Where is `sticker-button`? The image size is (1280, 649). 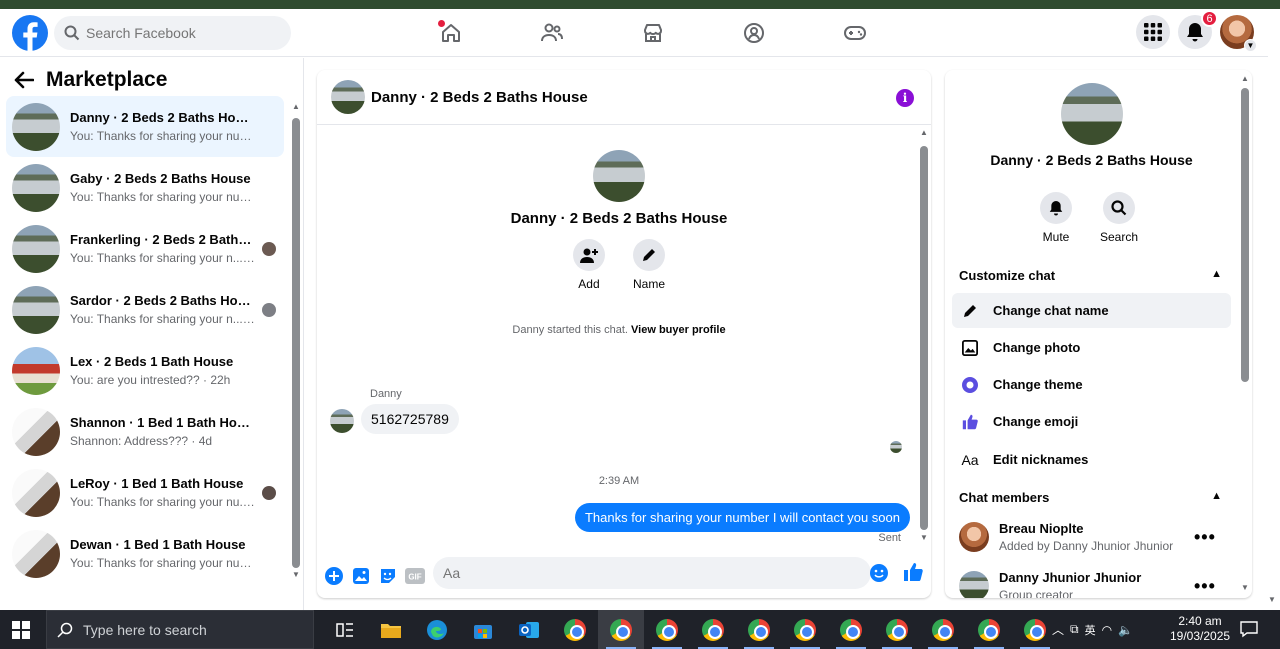
sticker-button is located at coordinates (388, 576).